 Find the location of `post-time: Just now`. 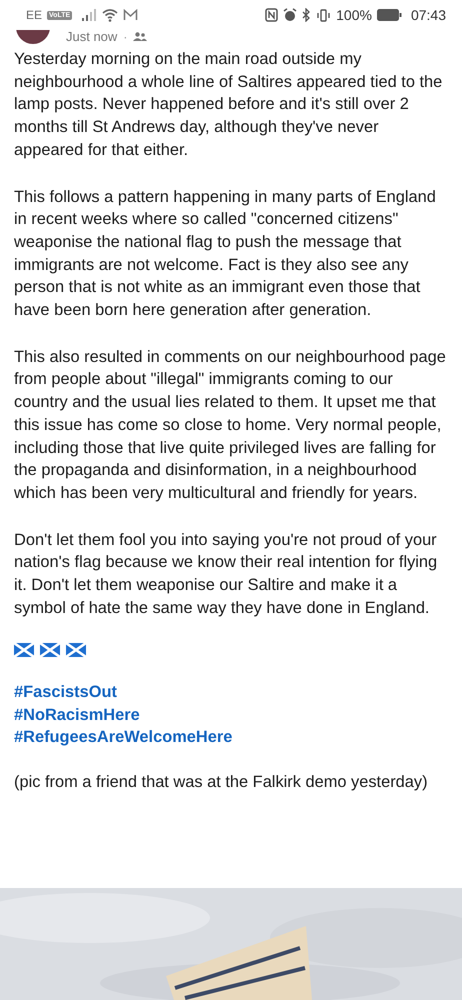

post-time: Just now is located at coordinates (92, 37).